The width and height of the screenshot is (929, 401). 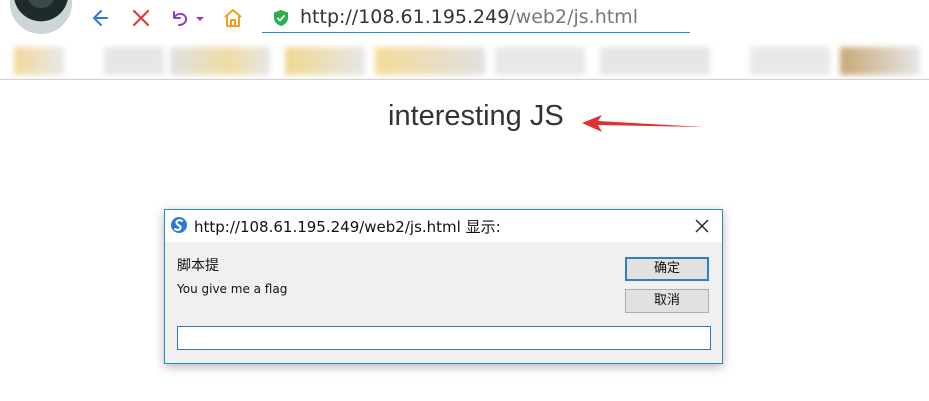 I want to click on address-bar: http://108.61.195.249/web2/js.html, so click(x=476, y=18).